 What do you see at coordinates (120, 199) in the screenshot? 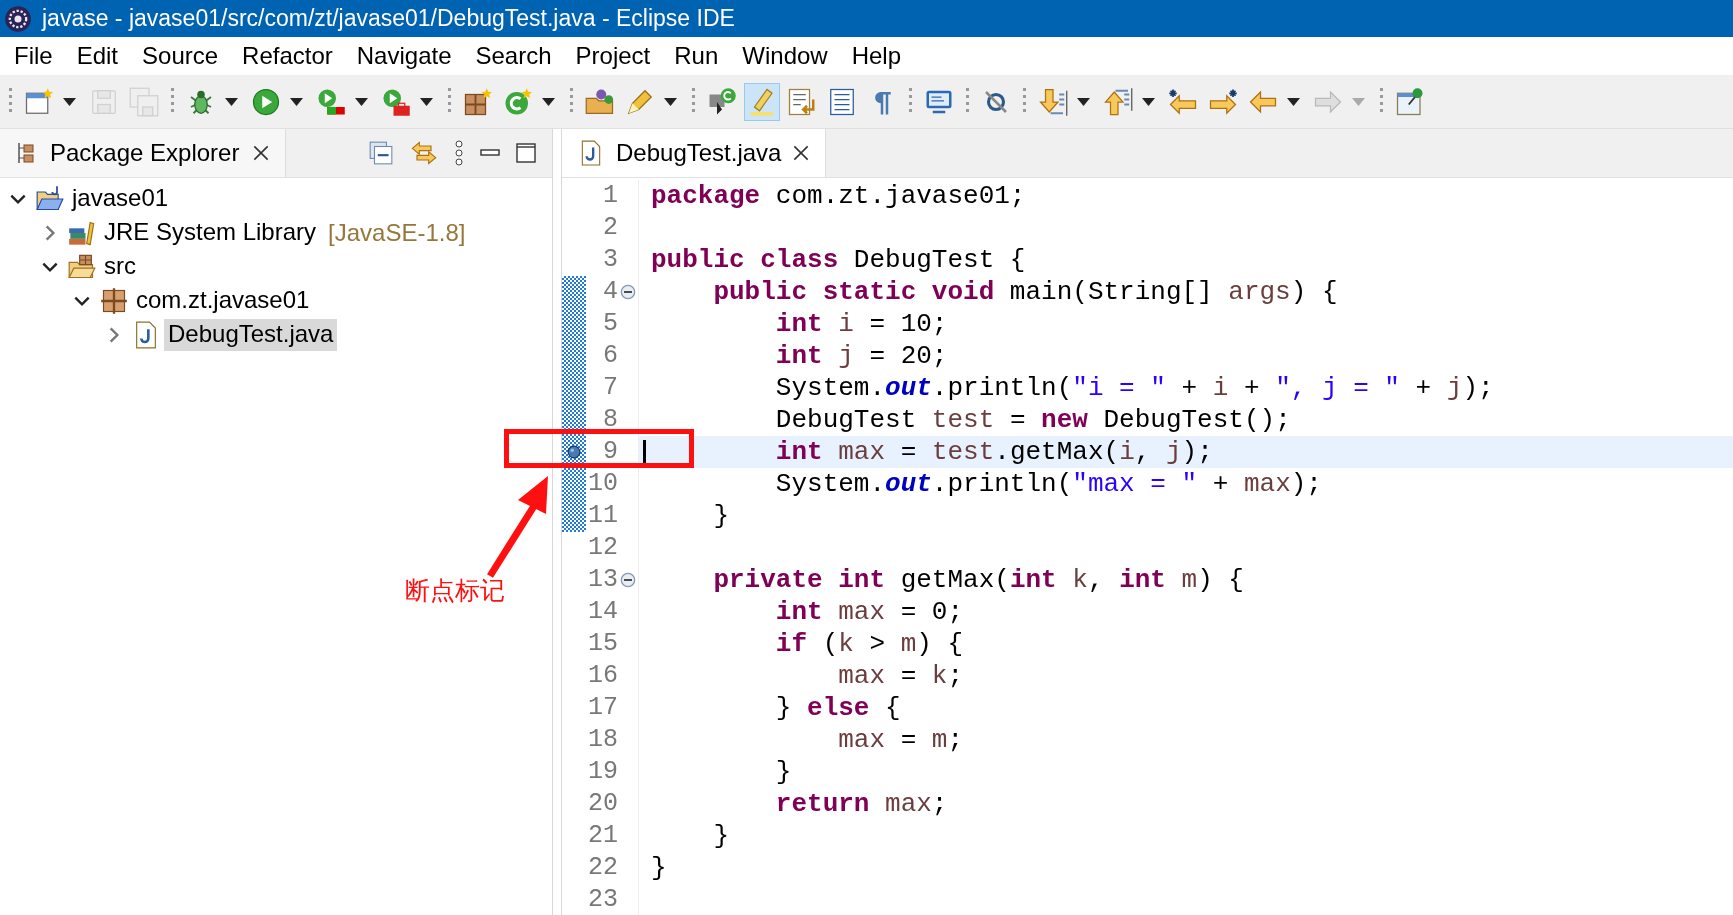
I see `tree-item: javase01` at bounding box center [120, 199].